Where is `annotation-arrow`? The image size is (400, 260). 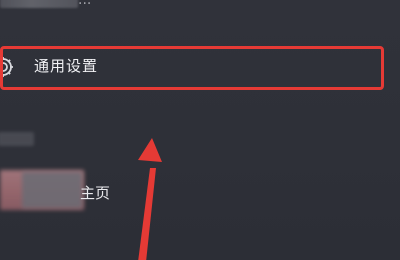 annotation-arrow is located at coordinates (150, 199).